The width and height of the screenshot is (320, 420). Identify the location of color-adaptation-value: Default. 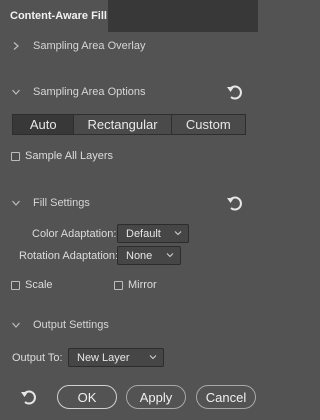
(143, 233).